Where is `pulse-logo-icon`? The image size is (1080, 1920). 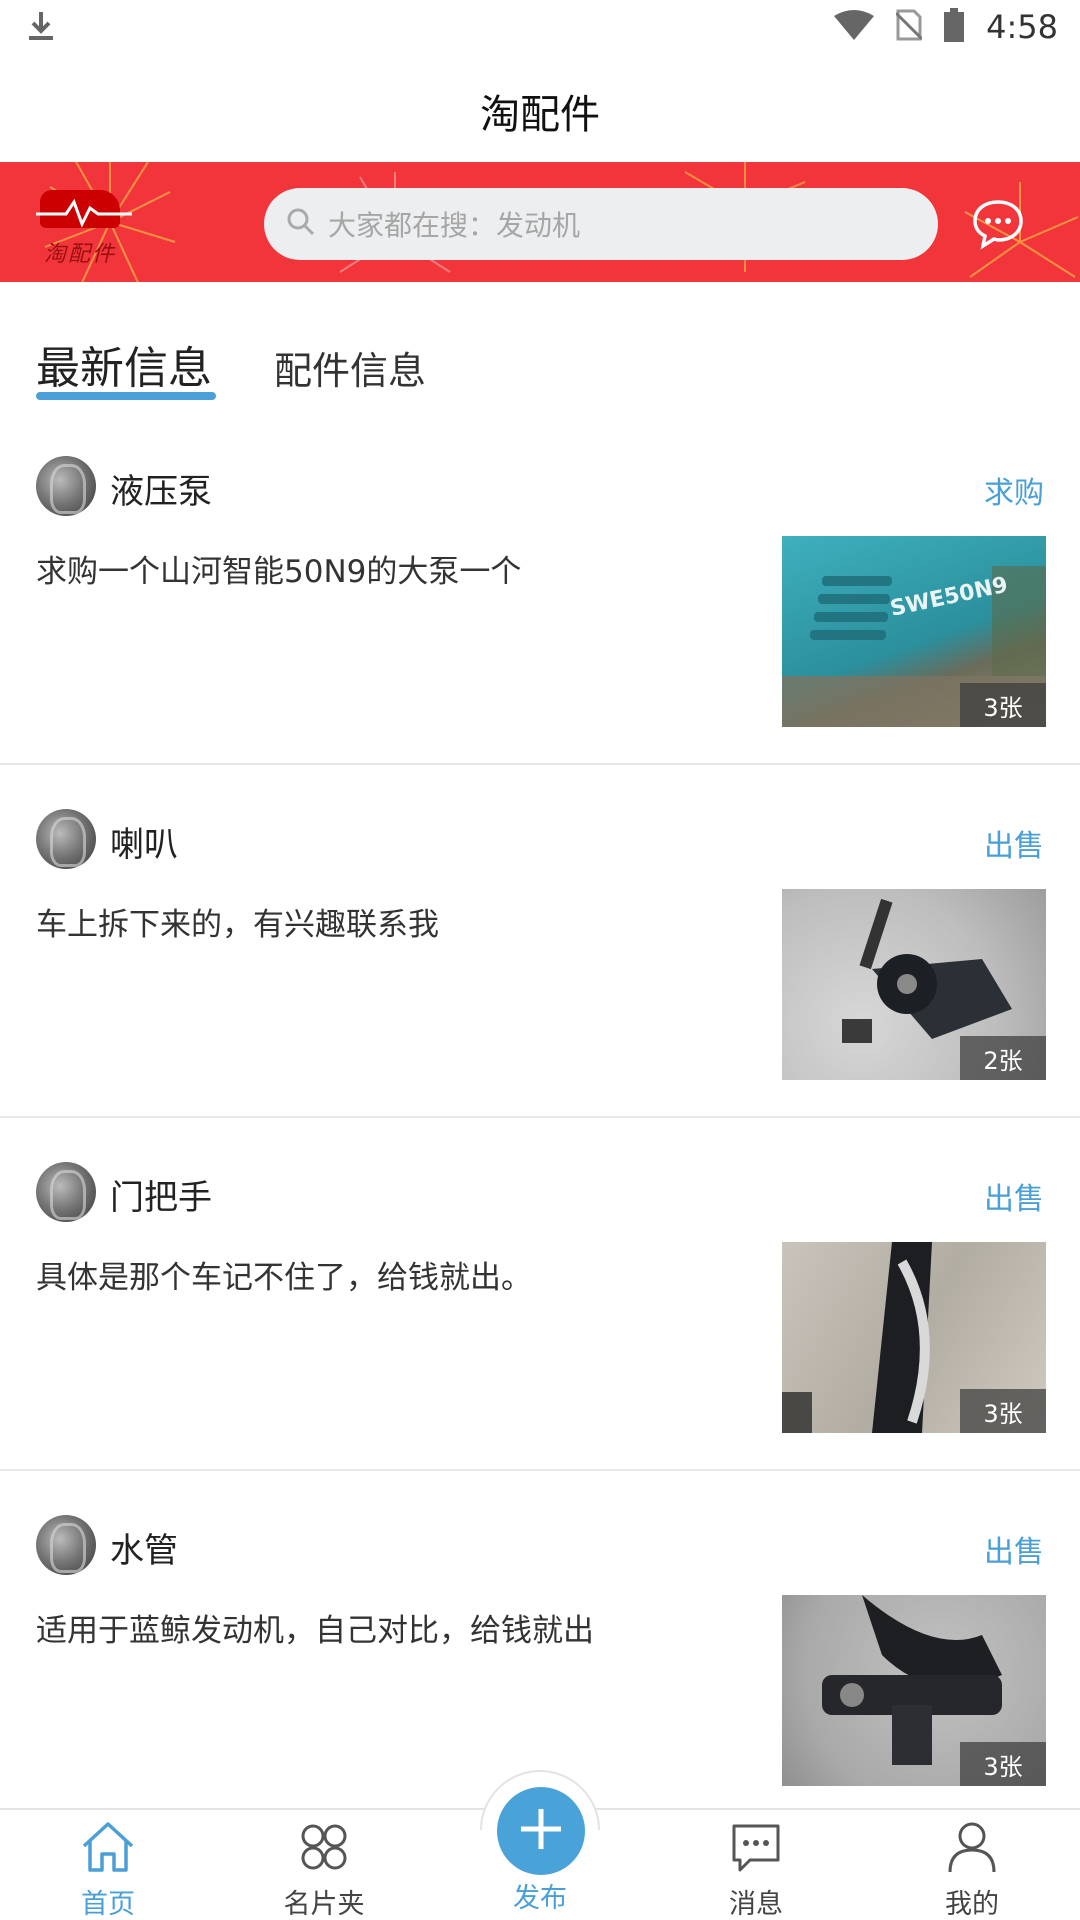
pulse-logo-icon is located at coordinates (84, 213).